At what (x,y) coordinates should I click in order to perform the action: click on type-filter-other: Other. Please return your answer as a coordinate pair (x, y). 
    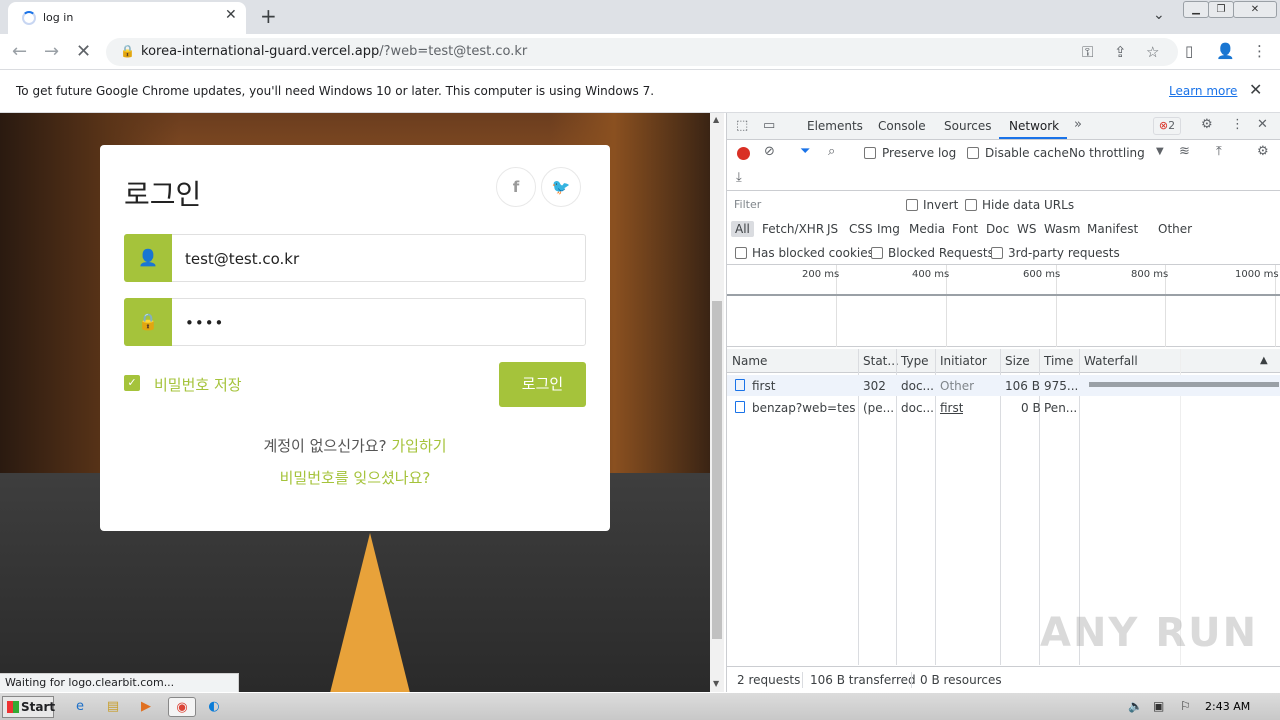
    Looking at the image, I should click on (1175, 229).